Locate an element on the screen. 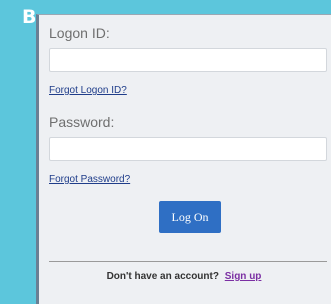 Image resolution: width=331 pixels, height=304 pixels. log-on-button: Log On is located at coordinates (190, 217).